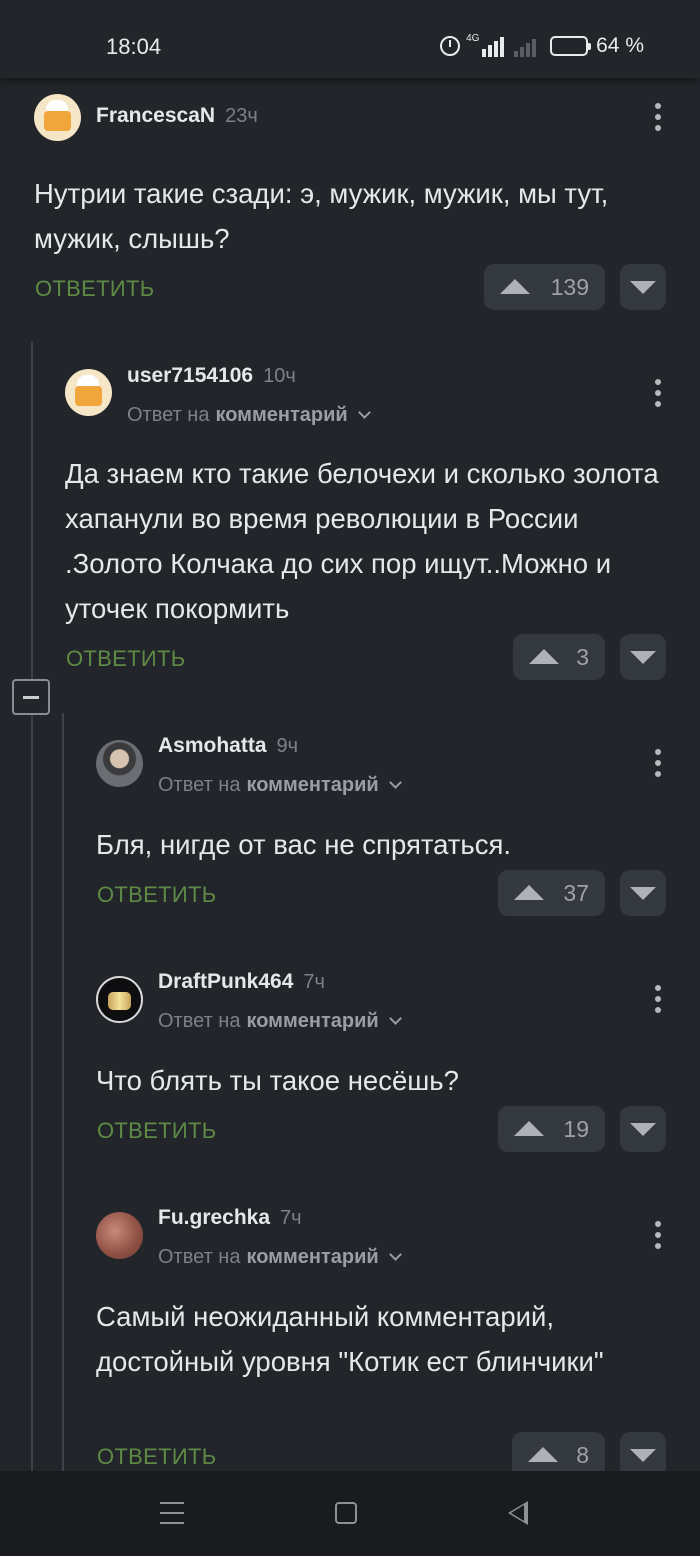 Image resolution: width=700 pixels, height=1556 pixels. What do you see at coordinates (190, 376) in the screenshot?
I see `author-name: user7154106` at bounding box center [190, 376].